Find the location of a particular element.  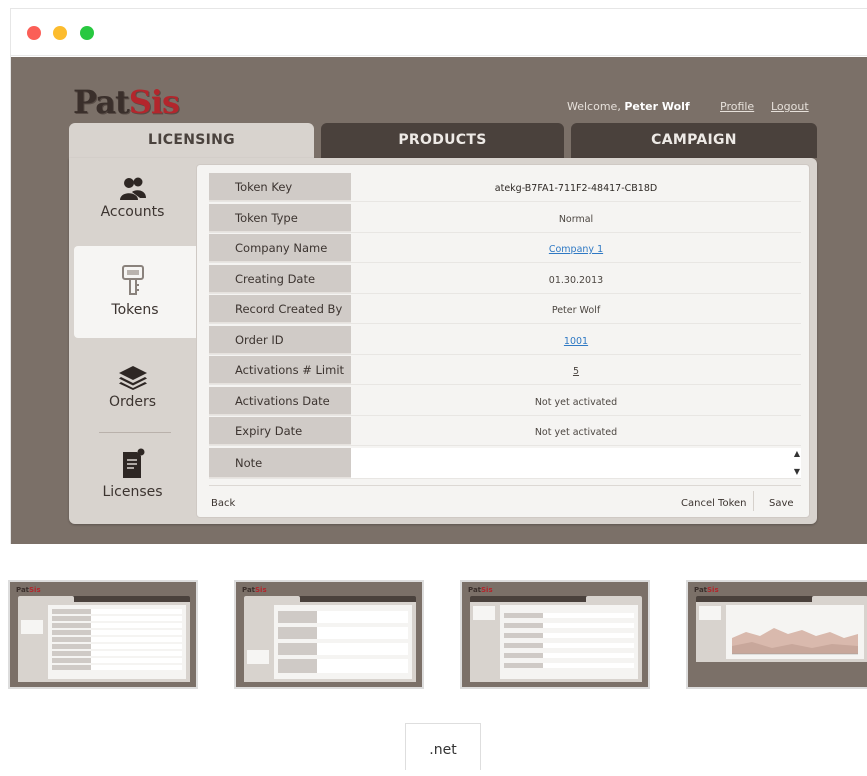

creating-date-label: Creating Date is located at coordinates (280, 279).